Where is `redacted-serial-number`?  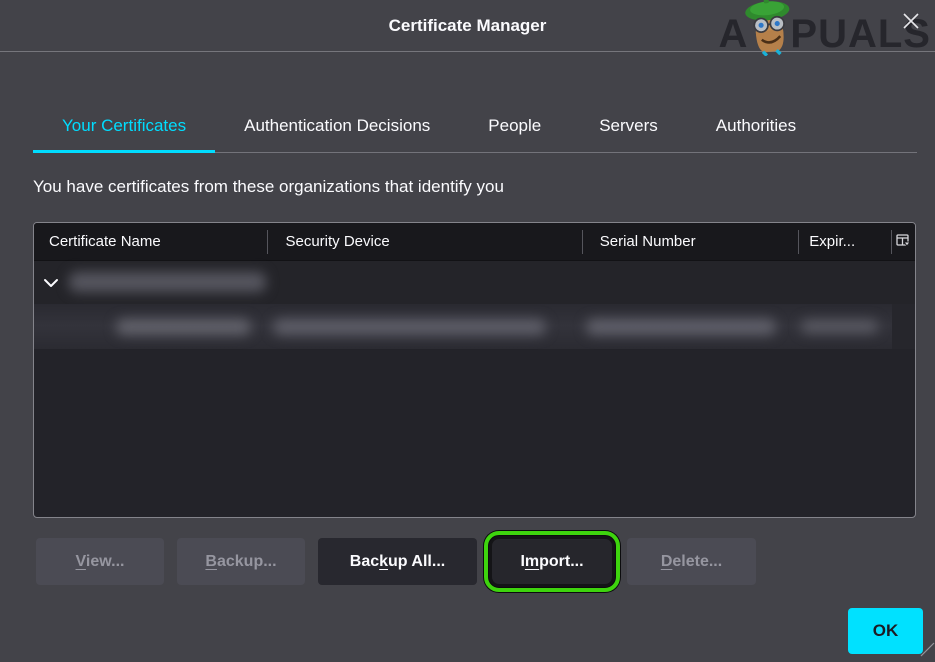 redacted-serial-number is located at coordinates (681, 327).